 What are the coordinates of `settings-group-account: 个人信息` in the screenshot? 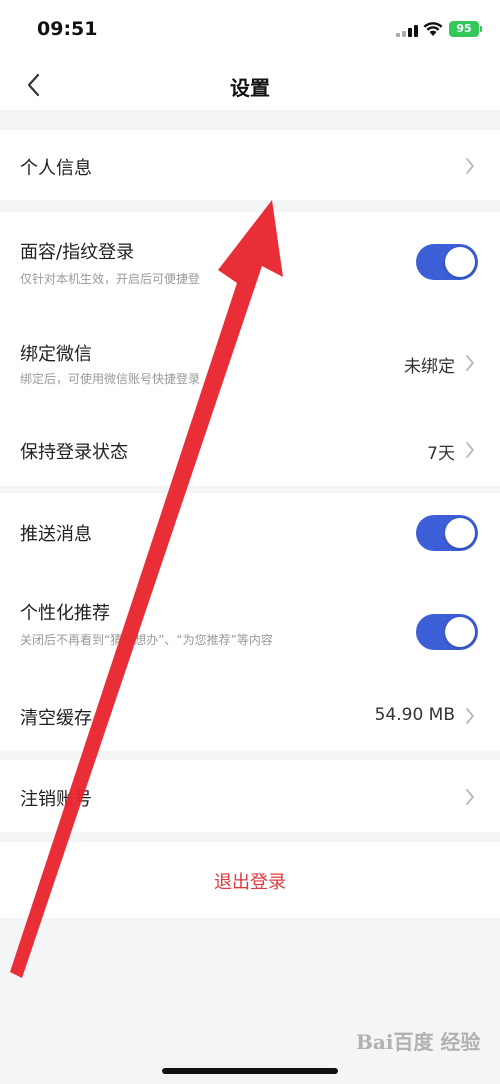 It's located at (250, 165).